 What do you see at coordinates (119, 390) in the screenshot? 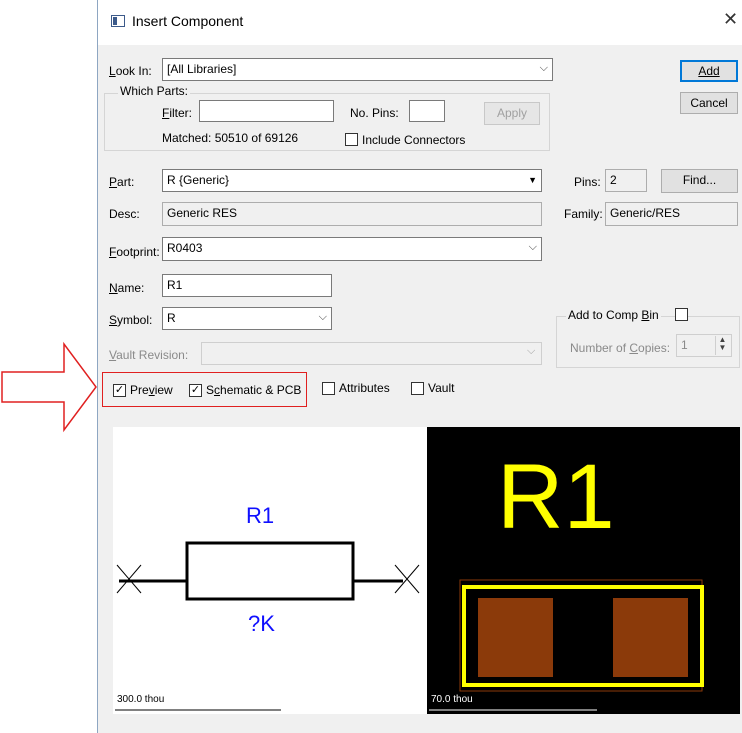
I see `preview-checkbox: ✓` at bounding box center [119, 390].